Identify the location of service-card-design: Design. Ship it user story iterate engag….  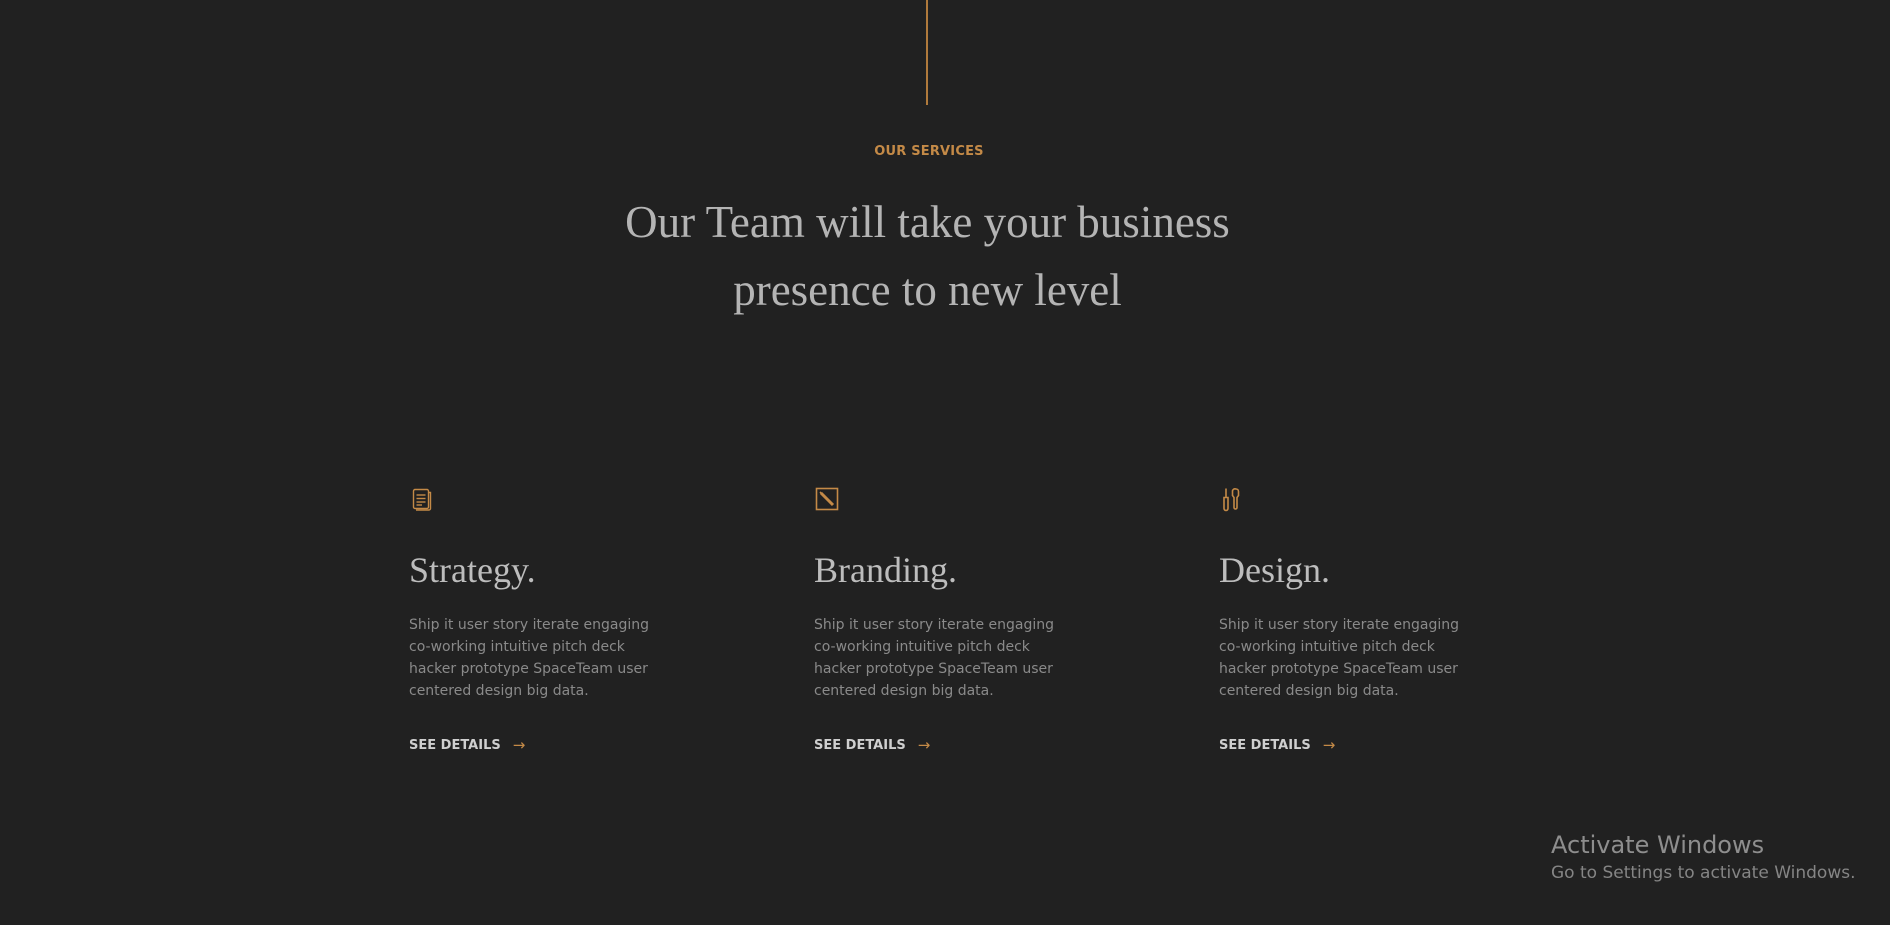
(1364, 620).